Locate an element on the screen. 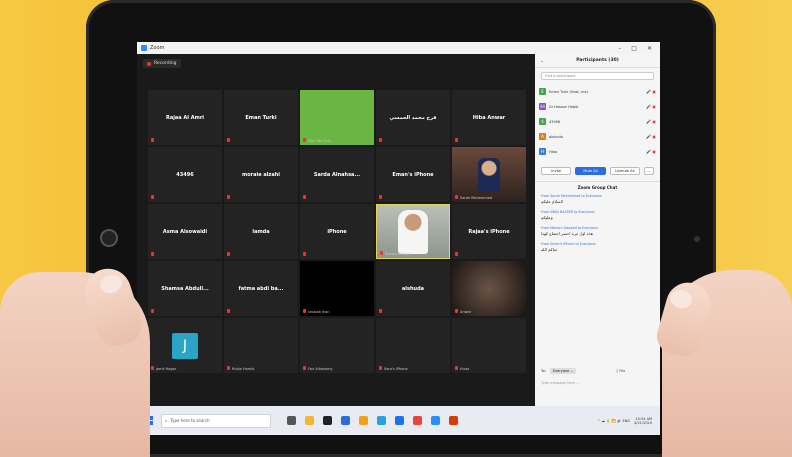  video-tile: Sarah Mohammad is located at coordinates (489, 174).